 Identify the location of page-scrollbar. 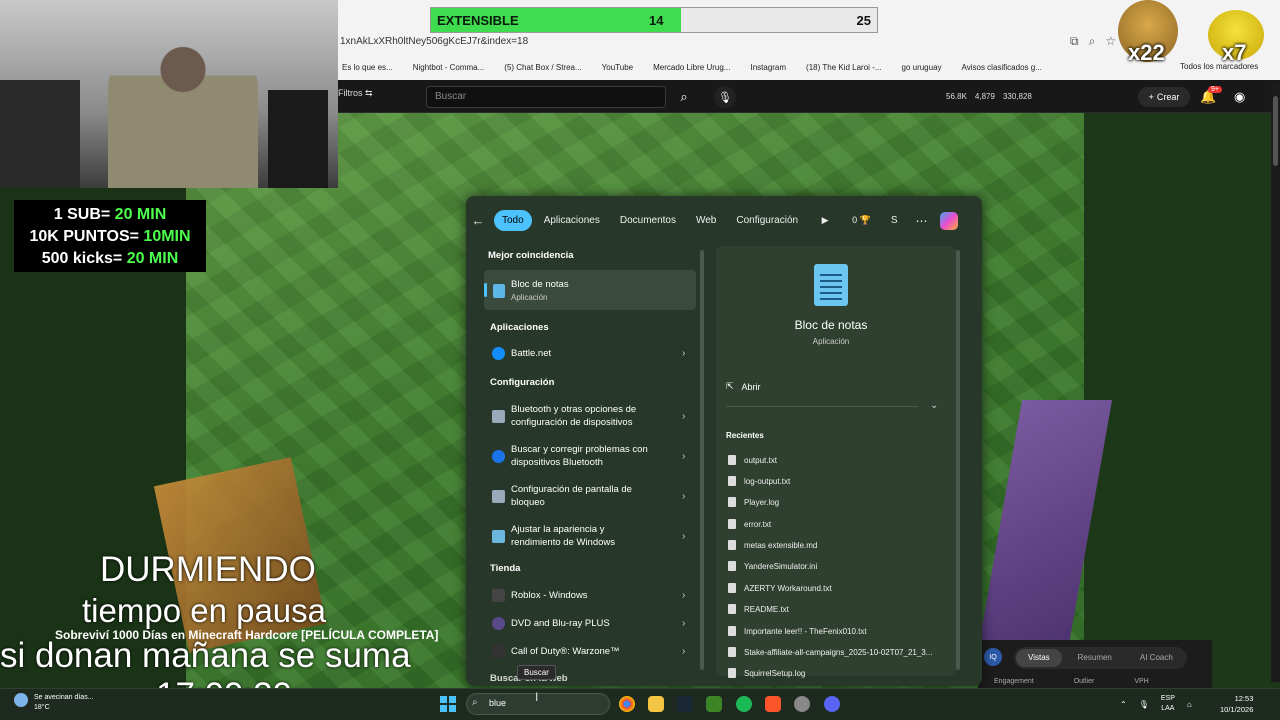
(1275, 382).